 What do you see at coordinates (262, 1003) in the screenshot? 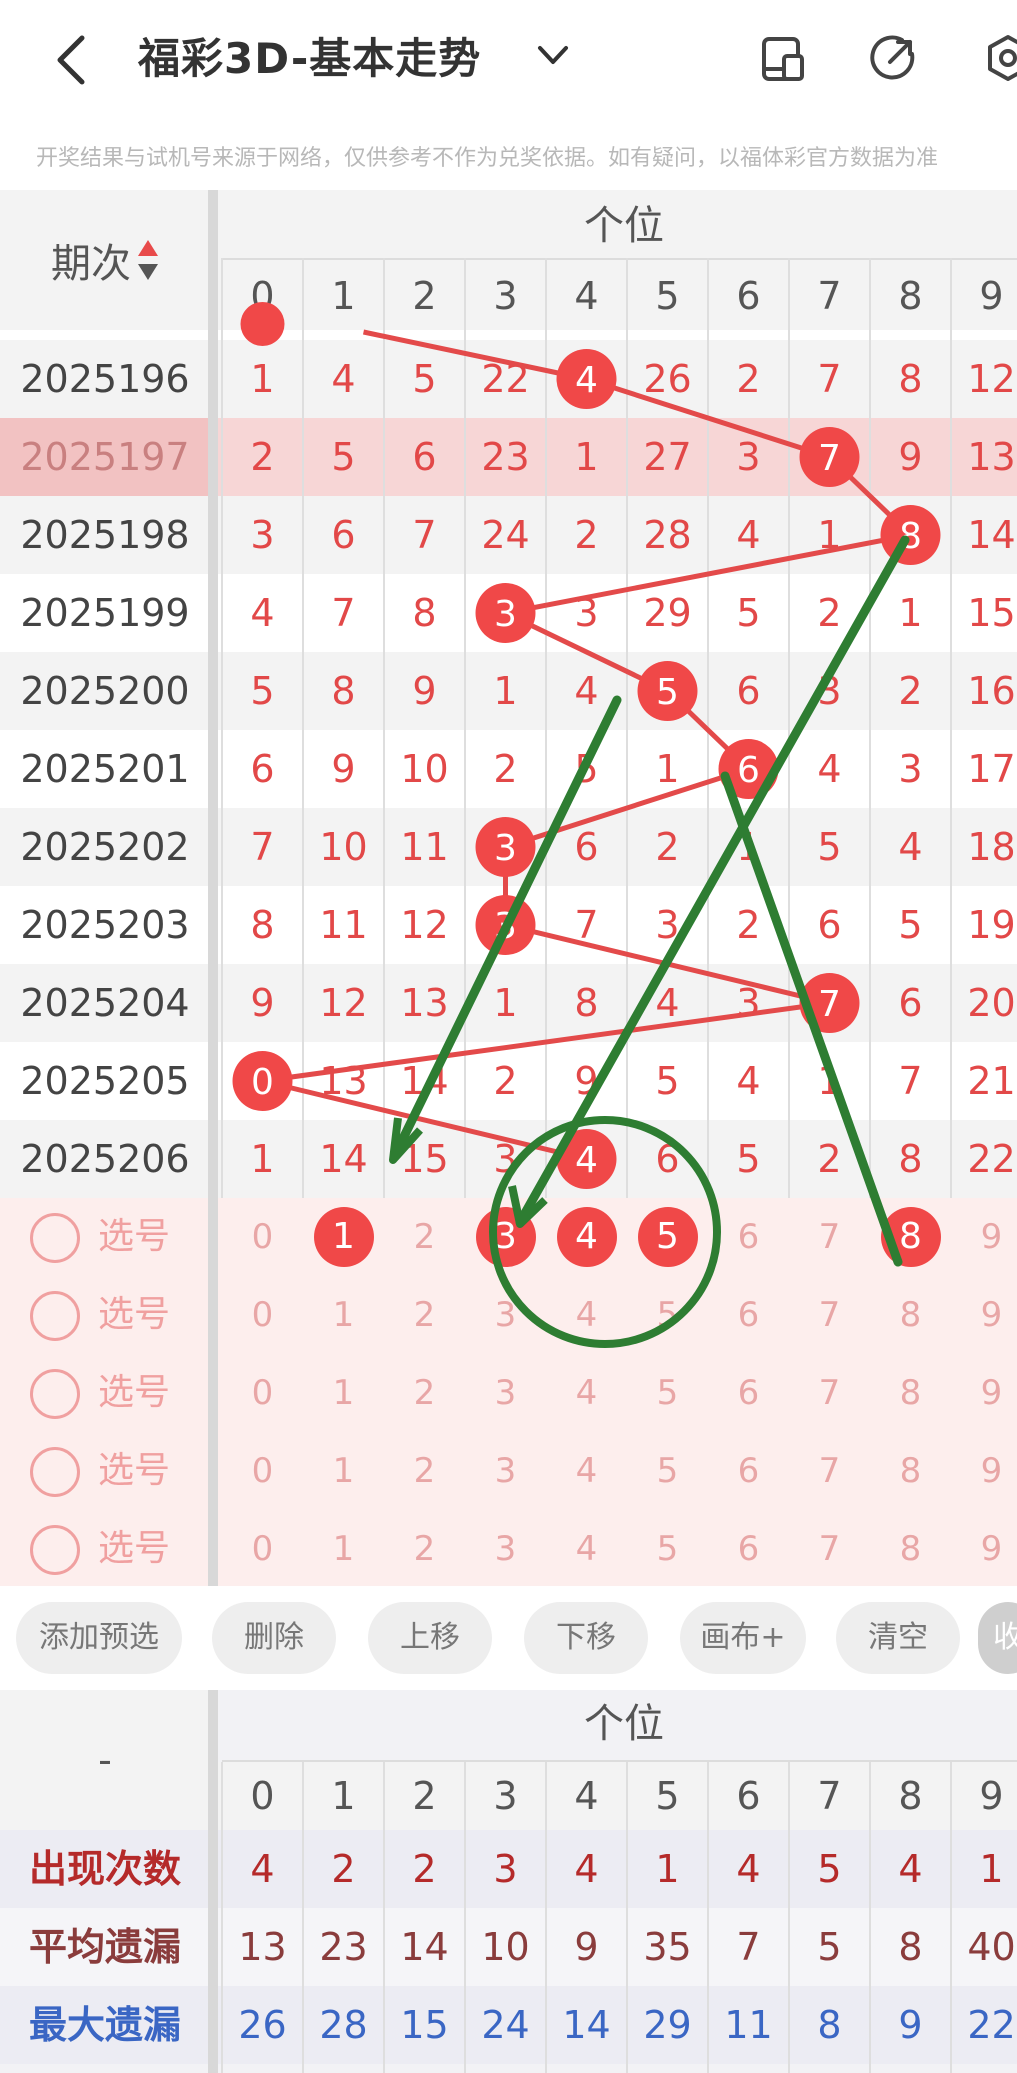
I see `omission-cell: 9` at bounding box center [262, 1003].